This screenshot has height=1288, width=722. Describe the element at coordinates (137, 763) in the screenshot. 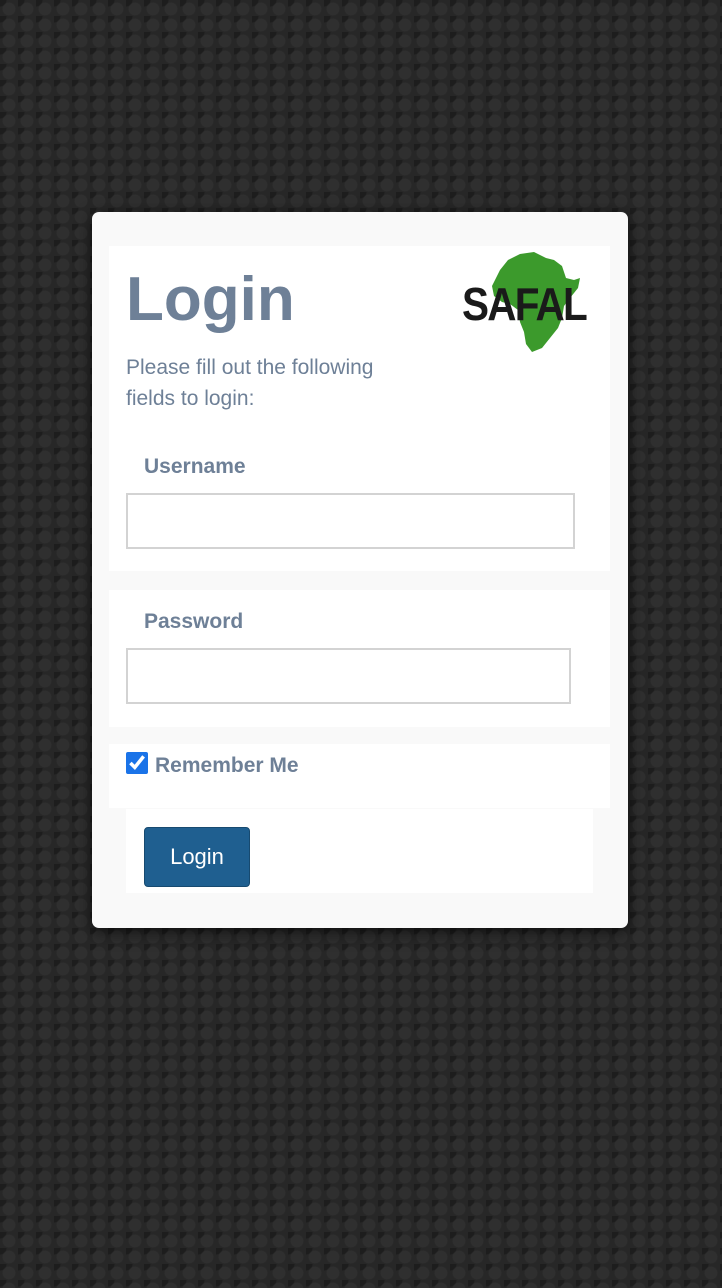

I see `remember-me-checkbox` at that location.